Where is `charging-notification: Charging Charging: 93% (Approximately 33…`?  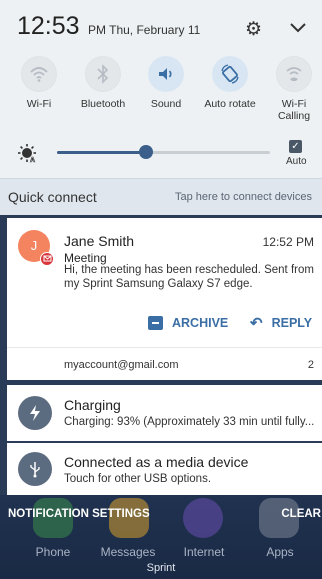
charging-notification: Charging Charging: 93% (Approximately 33… is located at coordinates (164, 413).